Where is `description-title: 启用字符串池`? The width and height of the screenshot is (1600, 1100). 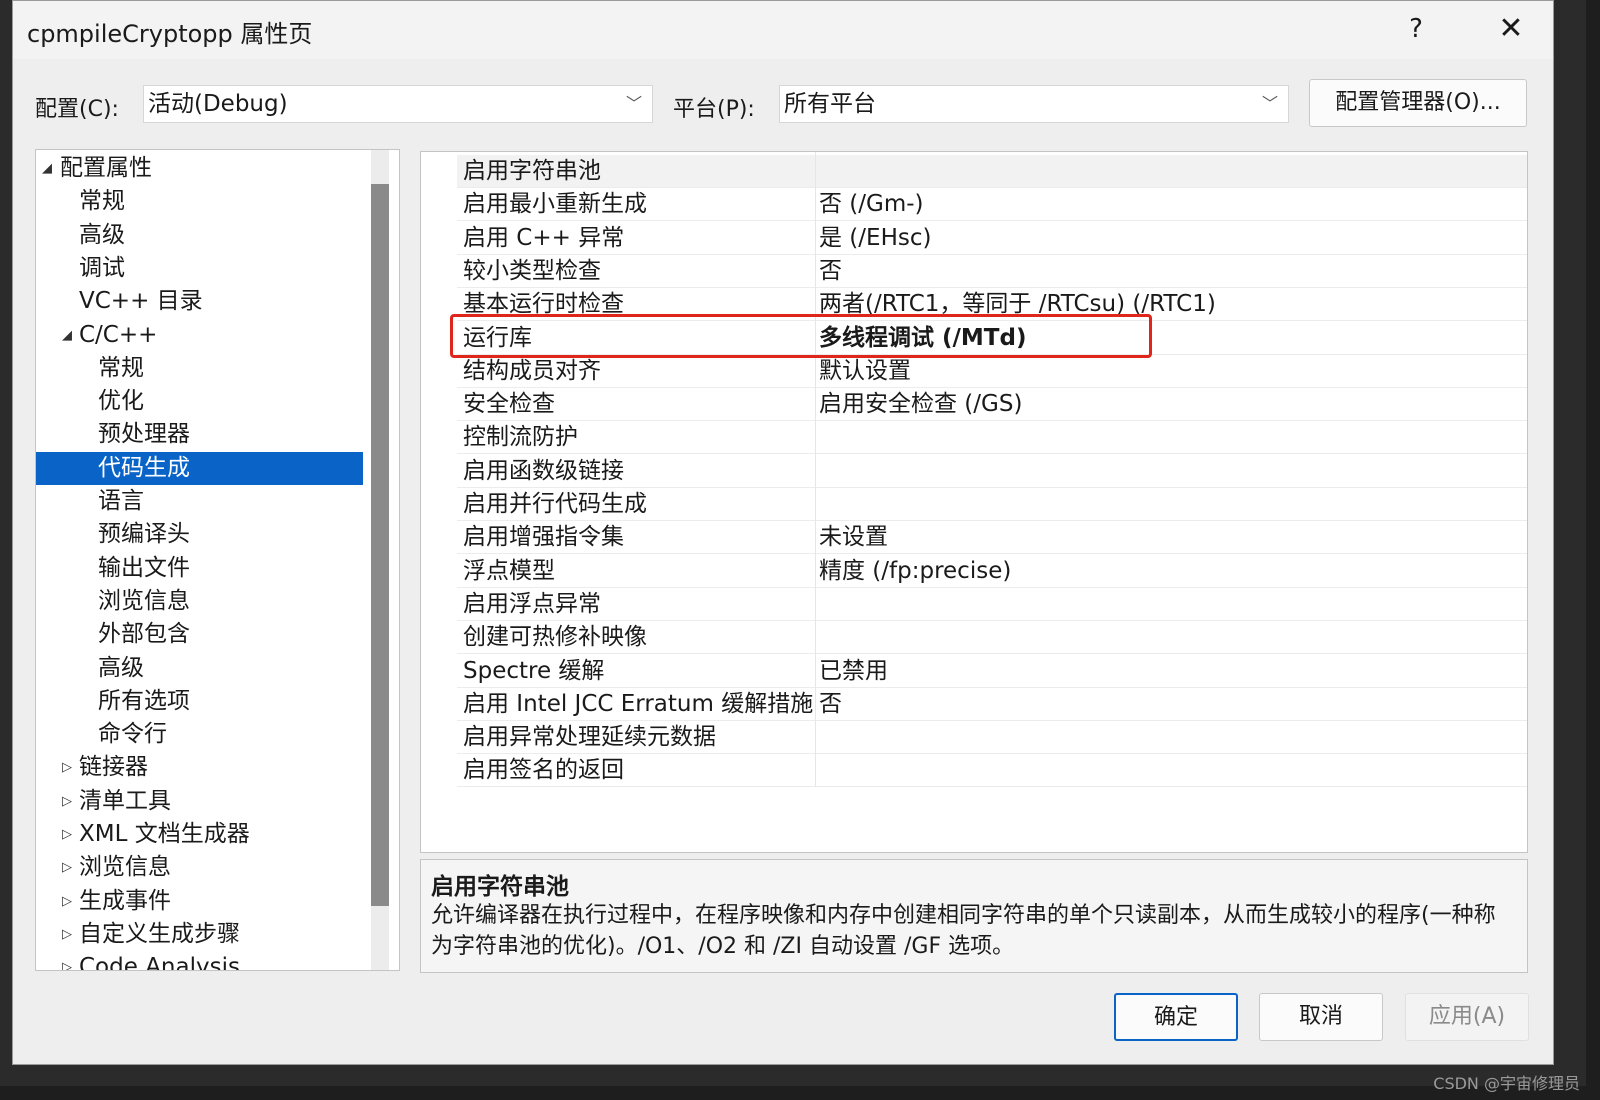
description-title: 启用字符串池 is located at coordinates (500, 887).